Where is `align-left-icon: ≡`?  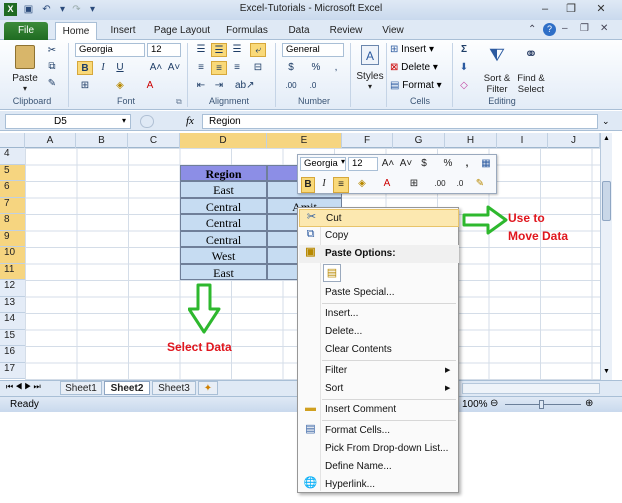 align-left-icon: ≡ is located at coordinates (201, 68).